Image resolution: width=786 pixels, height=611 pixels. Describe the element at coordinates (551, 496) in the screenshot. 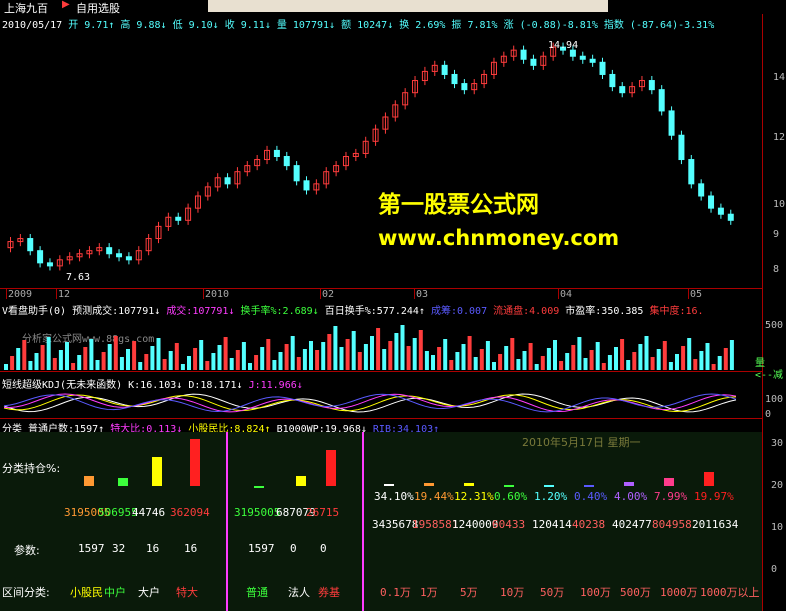

I see `pct-value: 1.20%` at that location.